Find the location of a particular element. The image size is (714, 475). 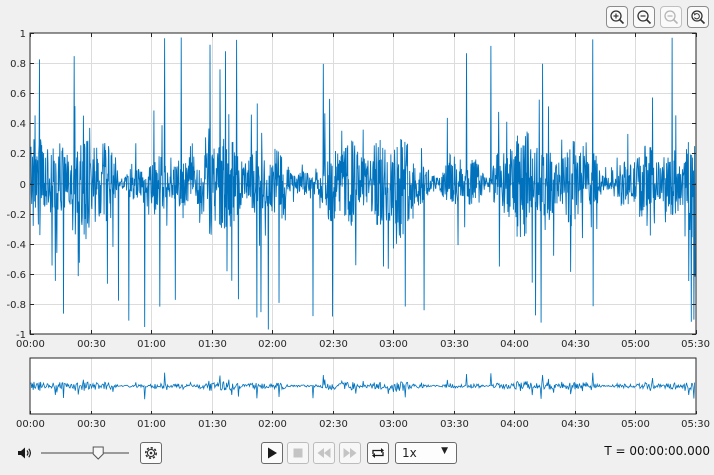

main-y-tick-label: 1 is located at coordinates (23, 34).